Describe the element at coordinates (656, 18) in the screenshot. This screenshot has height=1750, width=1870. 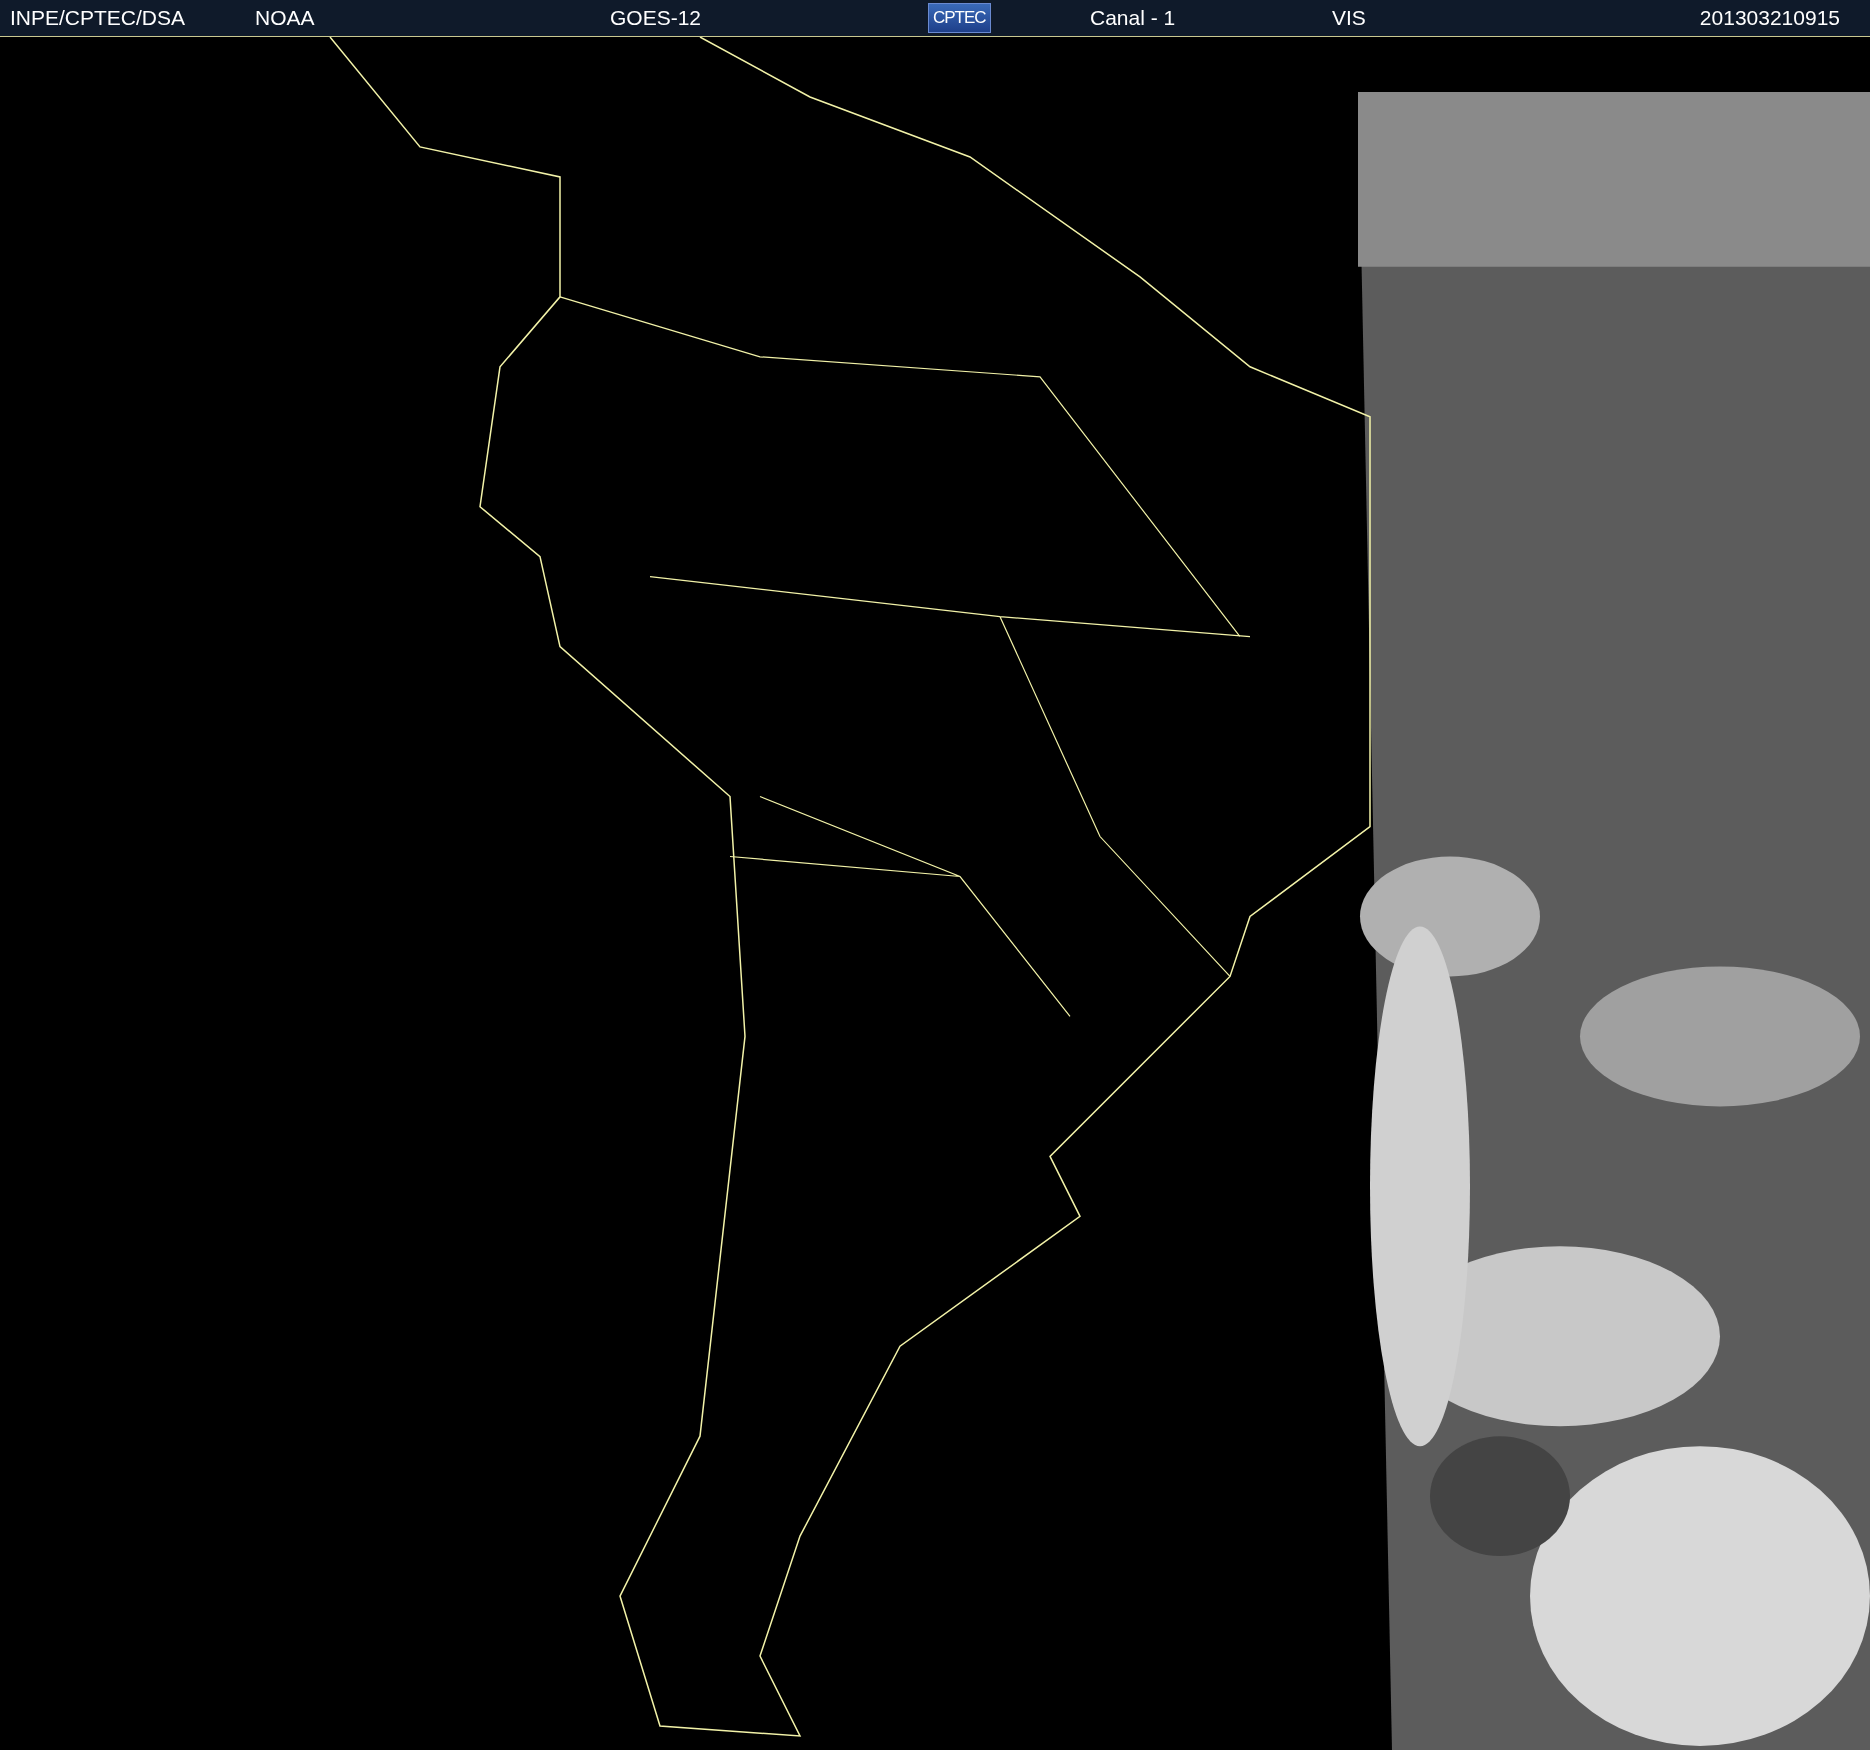
I see `header-label: GOES-12` at that location.